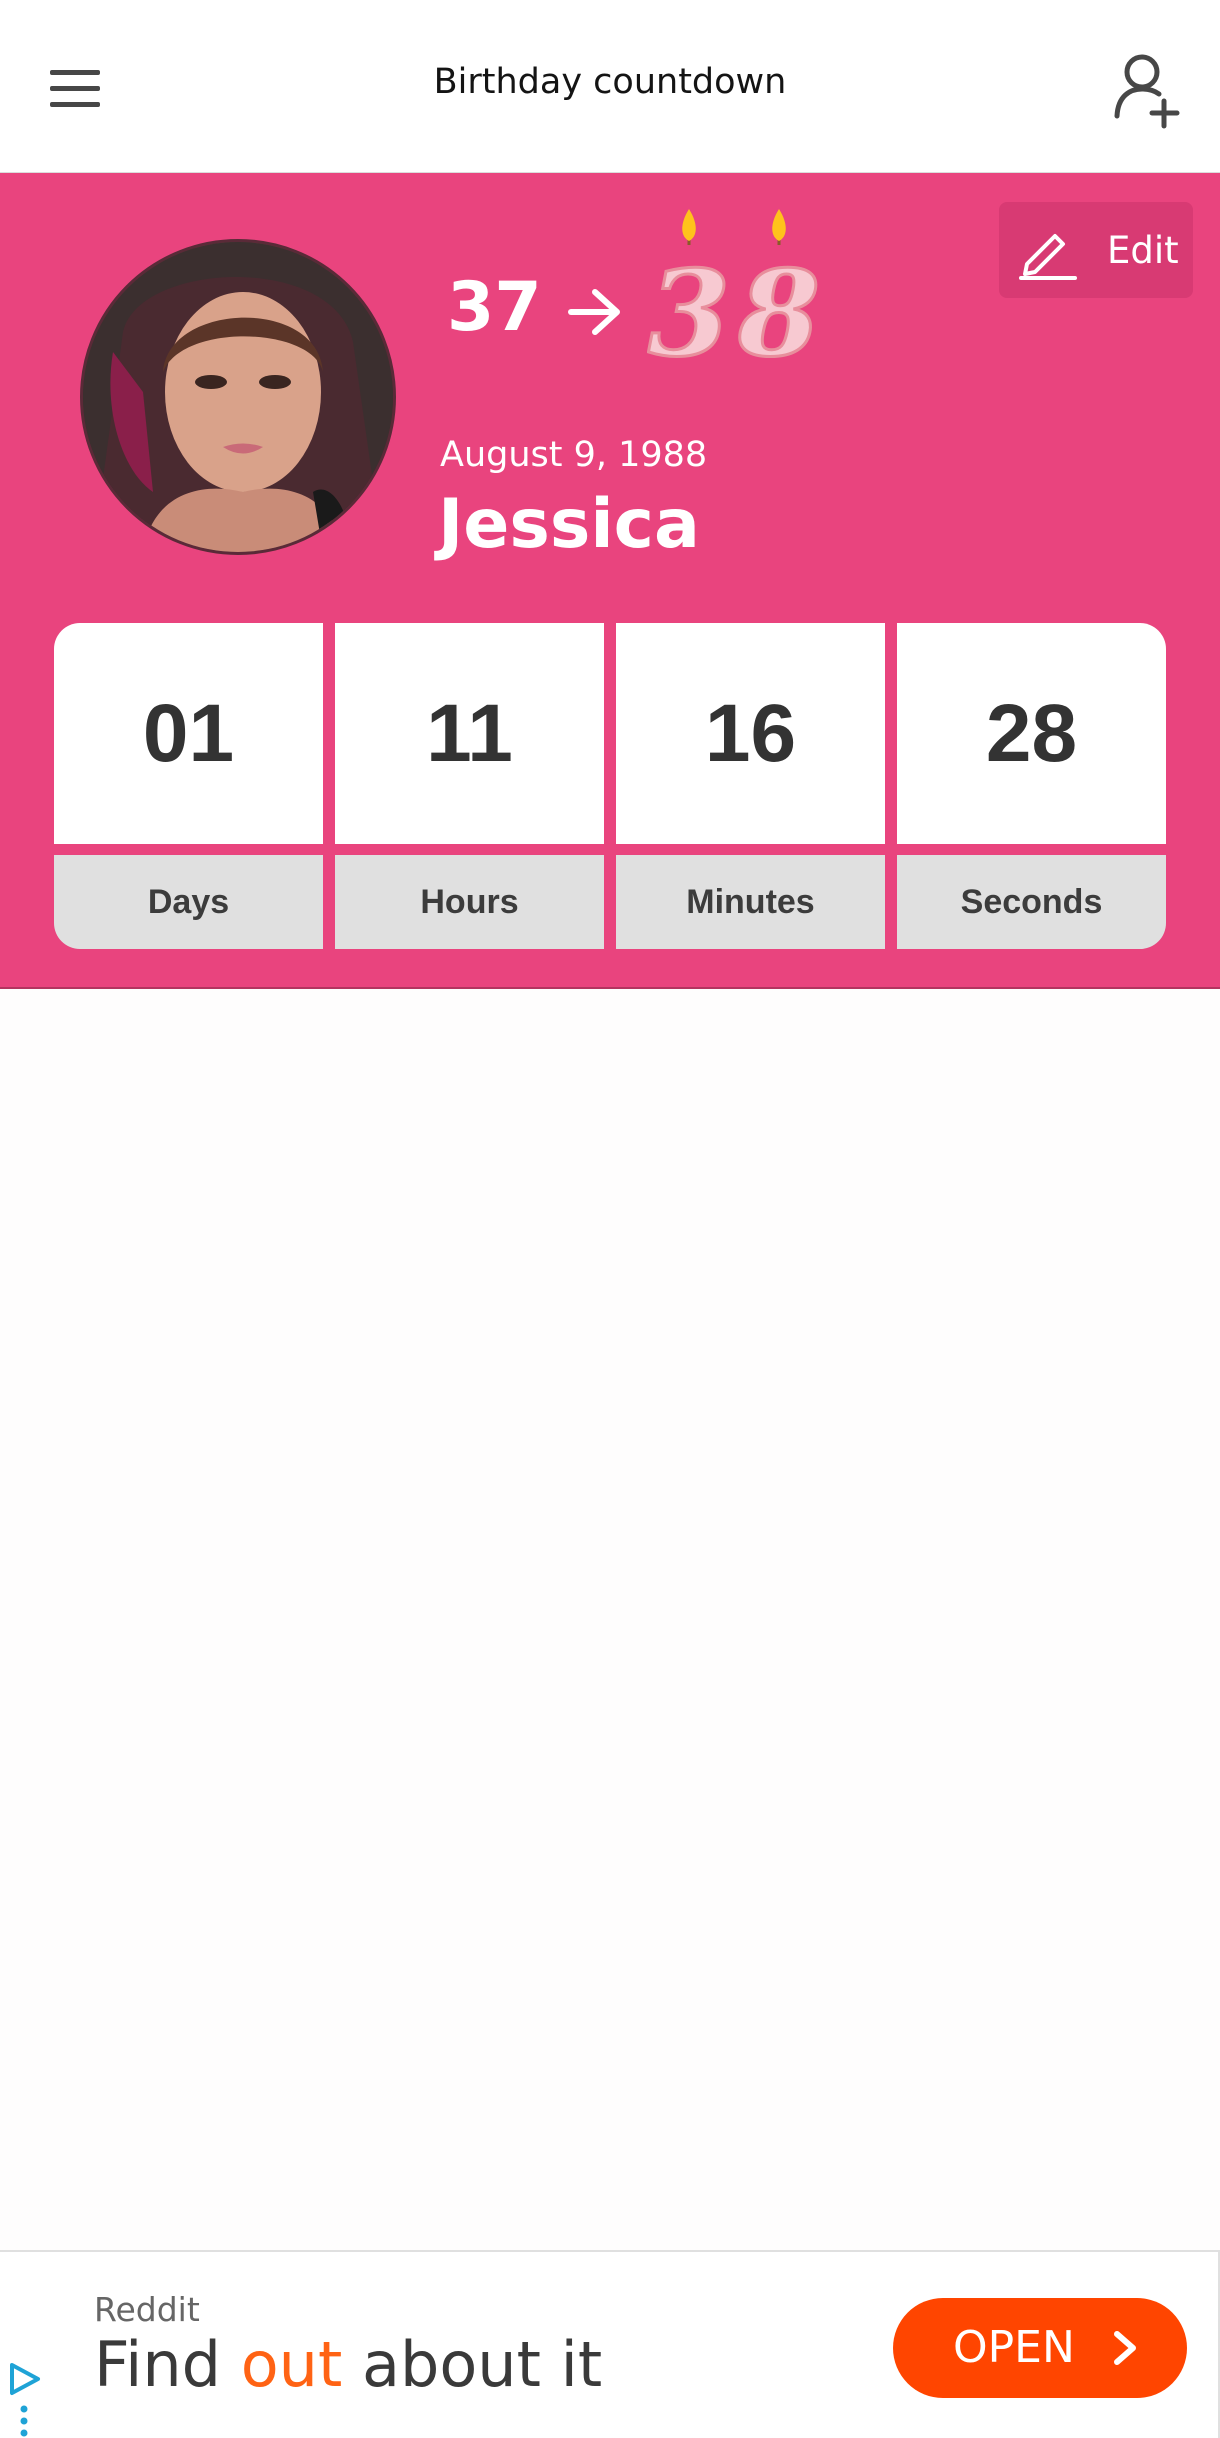 The width and height of the screenshot is (1220, 2438). Describe the element at coordinates (750, 902) in the screenshot. I see `minutes-label: Minutes` at that location.